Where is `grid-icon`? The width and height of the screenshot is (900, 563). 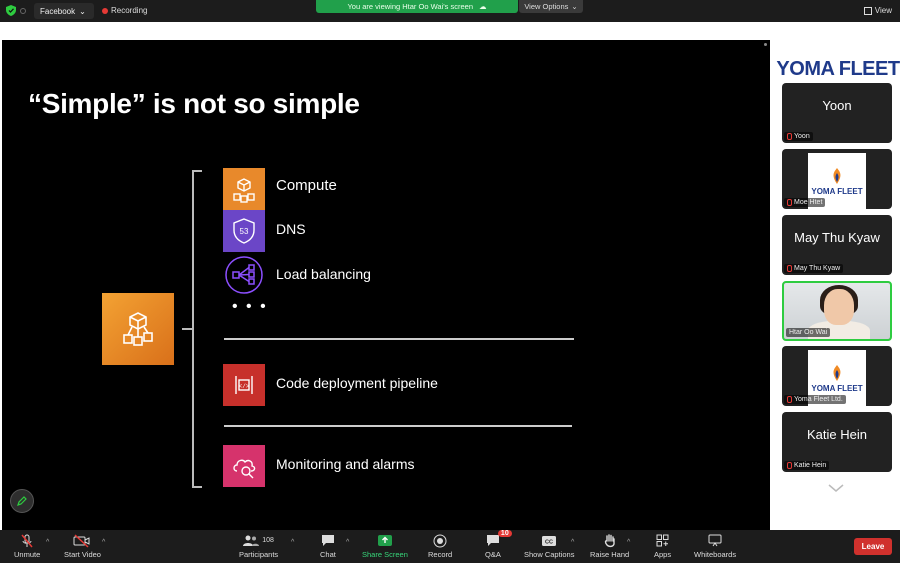 grid-icon is located at coordinates (867, 10).